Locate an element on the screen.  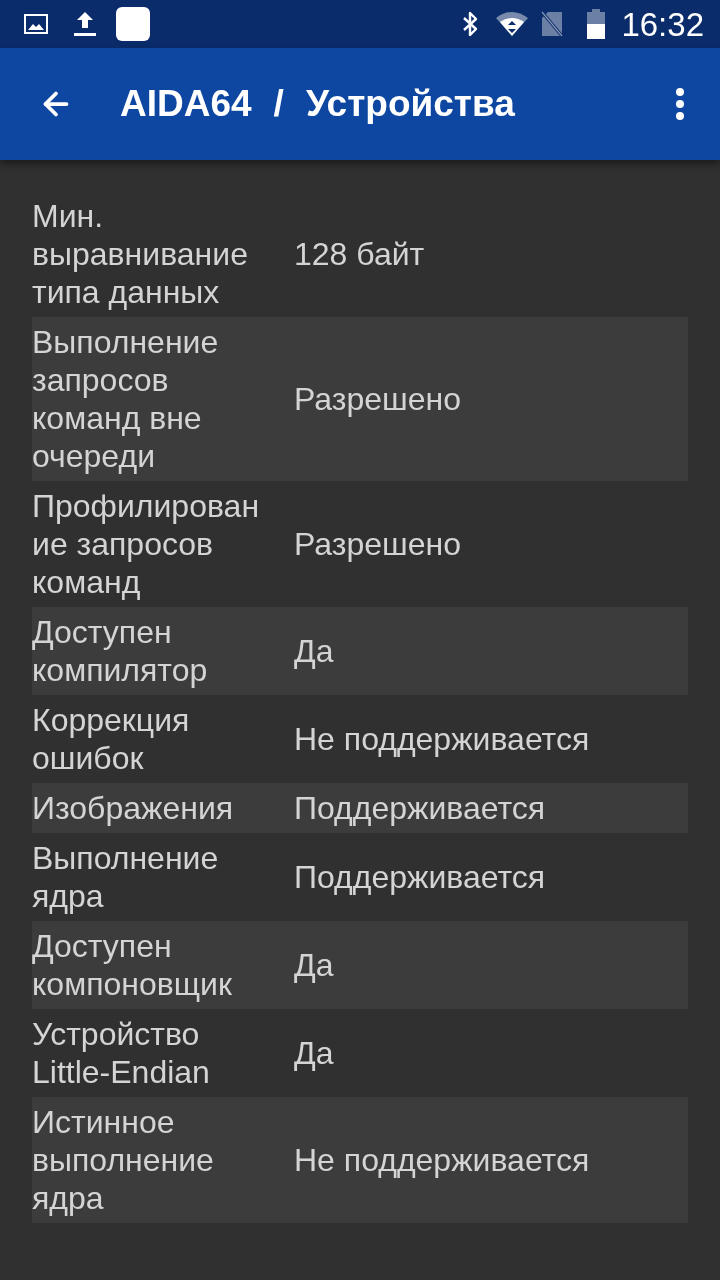
property-label: Устройство Little-Endian is located at coordinates (121, 1053).